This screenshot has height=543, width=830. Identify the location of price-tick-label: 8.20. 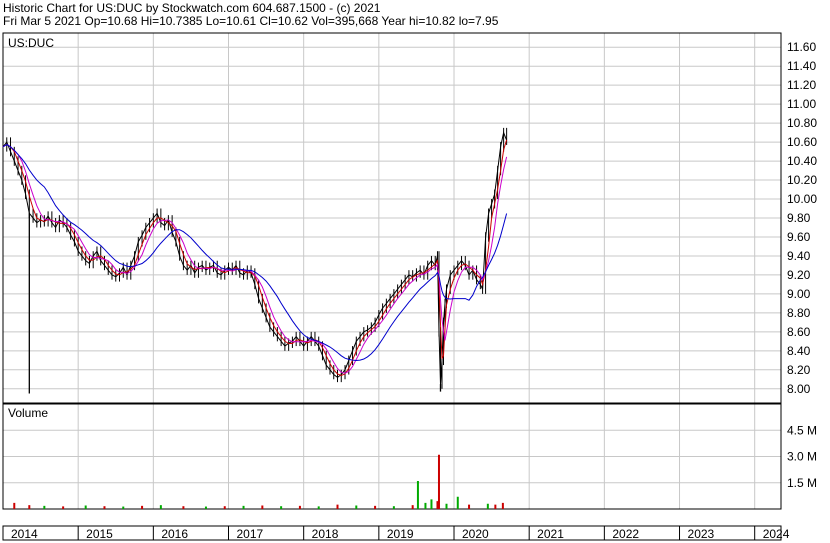
(799, 370).